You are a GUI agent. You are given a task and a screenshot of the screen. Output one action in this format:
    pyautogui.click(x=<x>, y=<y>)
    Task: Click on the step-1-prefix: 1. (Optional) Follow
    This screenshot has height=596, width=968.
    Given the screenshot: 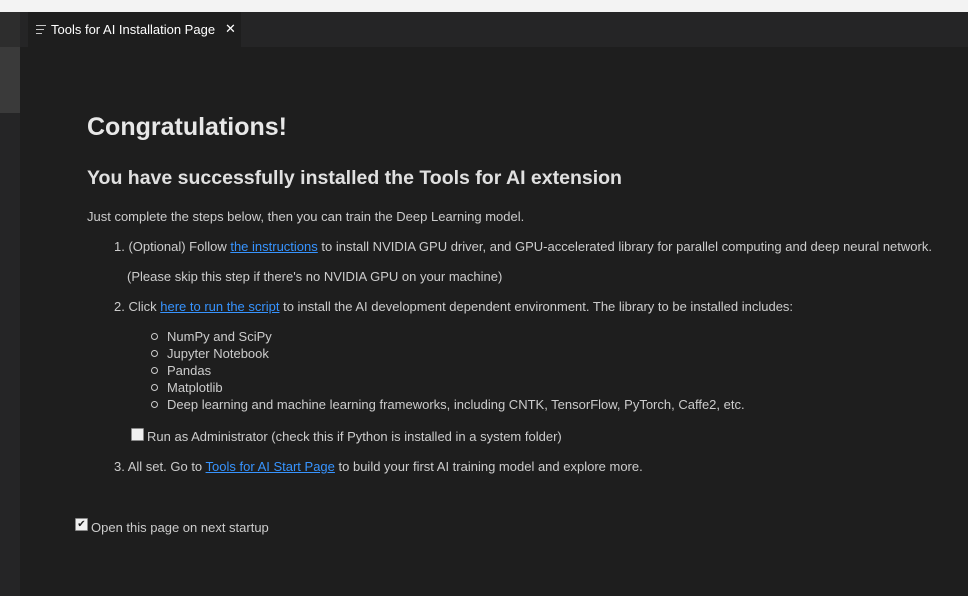 What is the action you would take?
    pyautogui.click(x=172, y=246)
    